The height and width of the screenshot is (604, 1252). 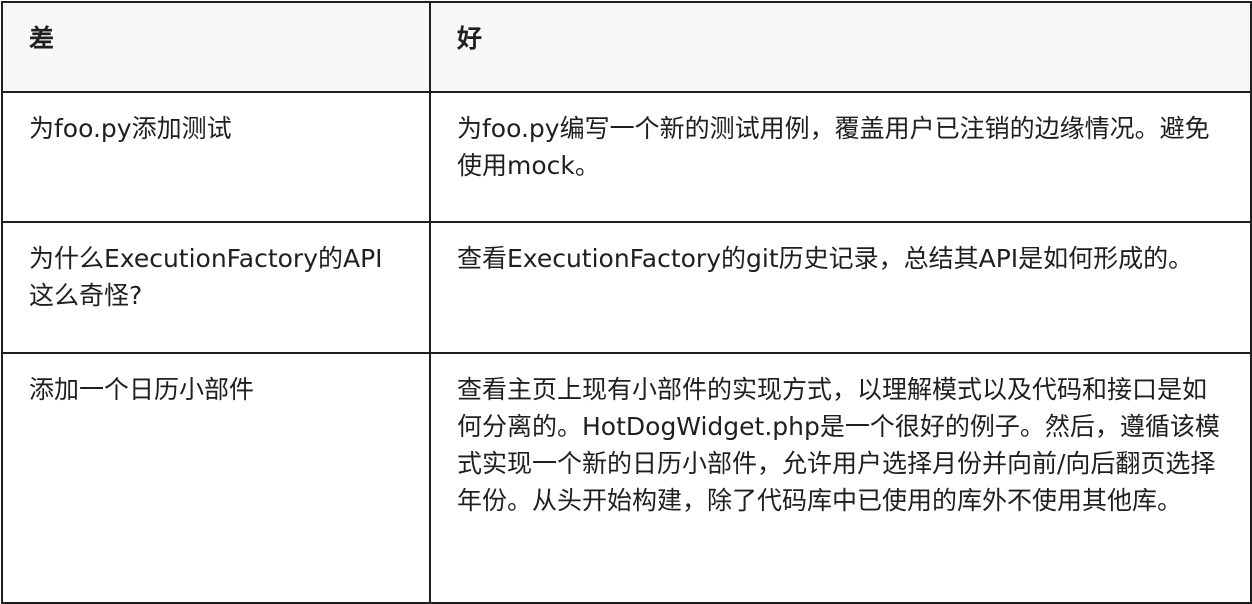 What do you see at coordinates (216, 47) in the screenshot?
I see `header-bad: 差` at bounding box center [216, 47].